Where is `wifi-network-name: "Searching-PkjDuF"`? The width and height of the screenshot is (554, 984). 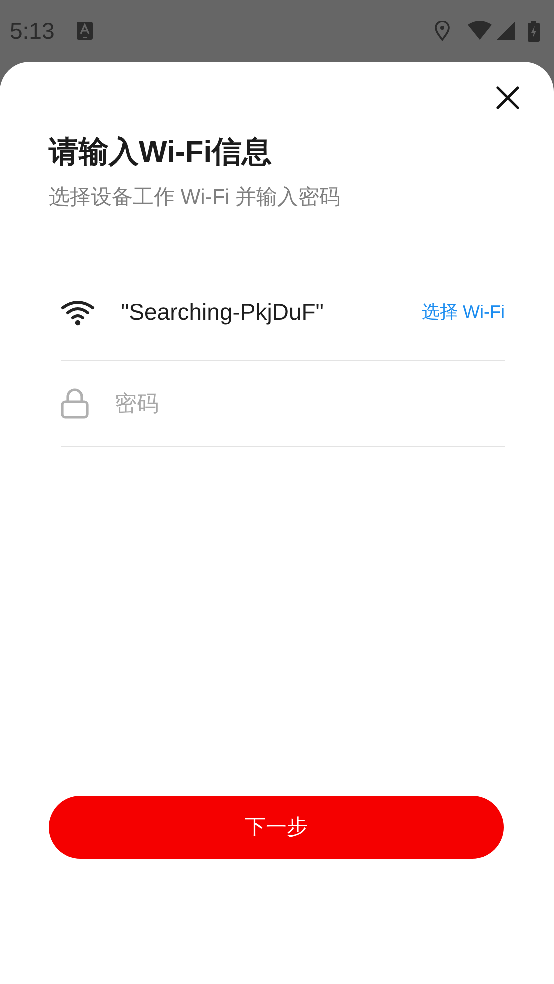
wifi-network-name: "Searching-PkjDuF" is located at coordinates (223, 313).